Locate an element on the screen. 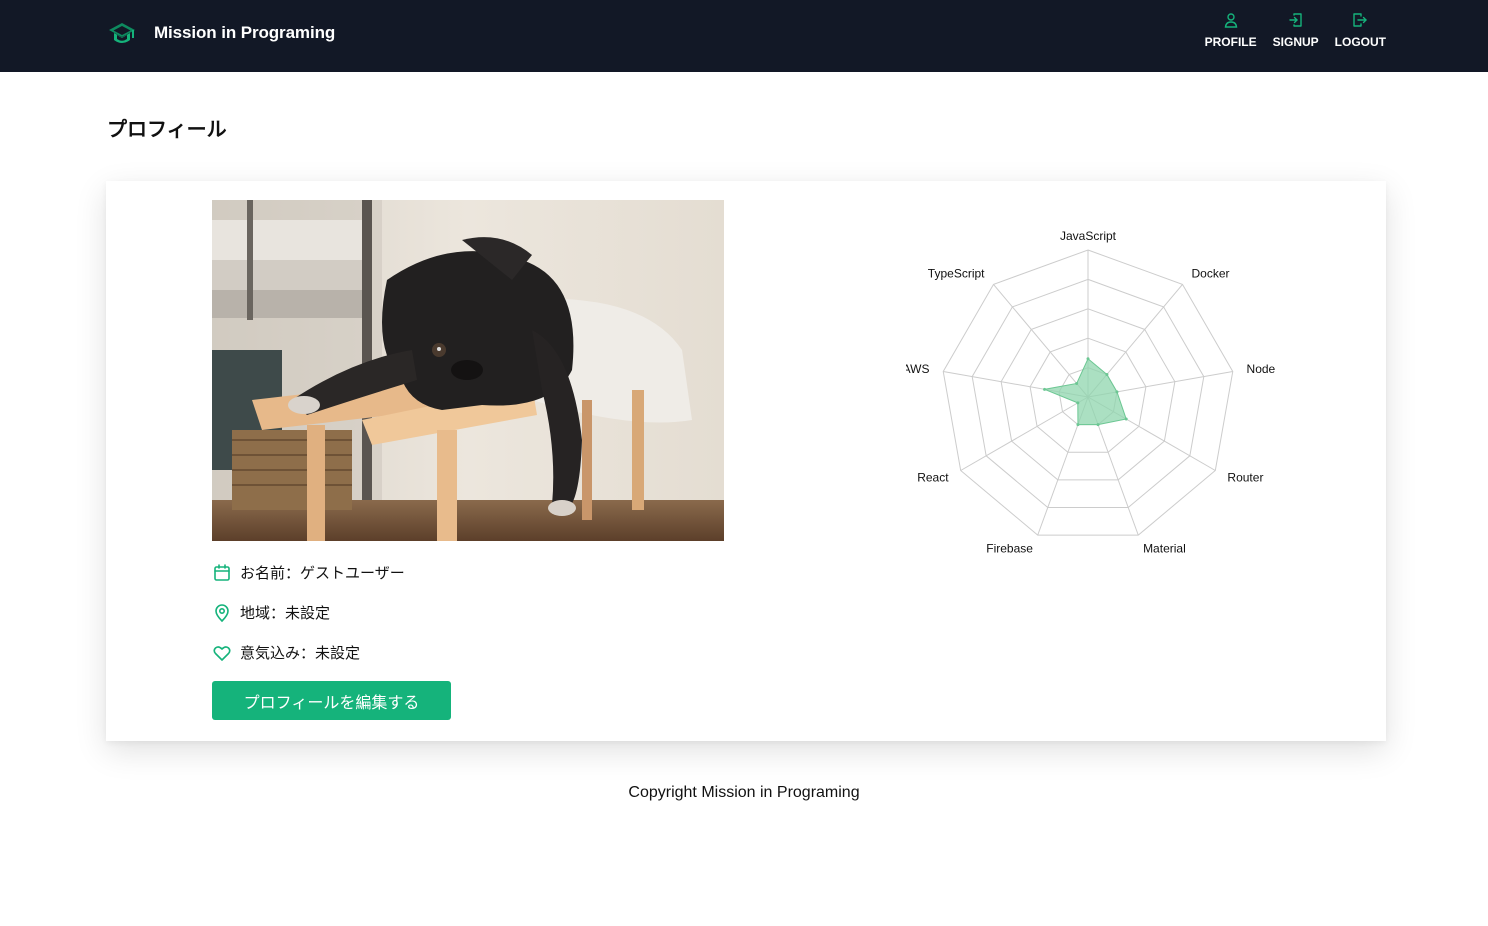  region-row: 地域：未設定 is located at coordinates (271, 612).